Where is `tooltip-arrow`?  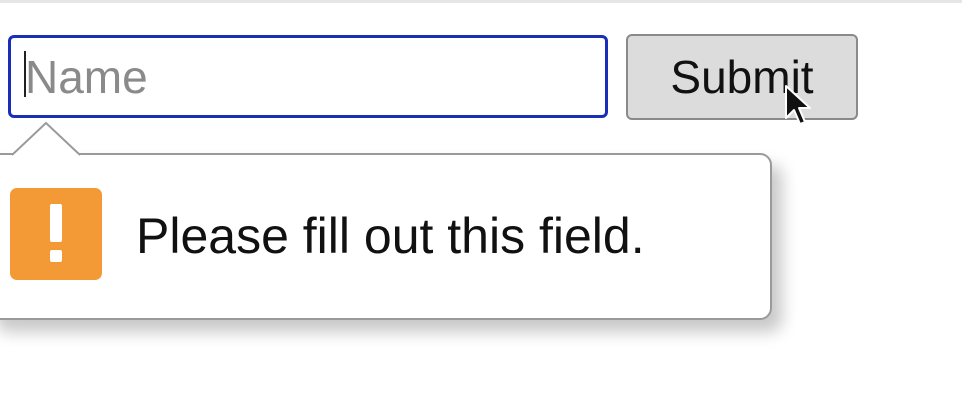 tooltip-arrow is located at coordinates (46, 139).